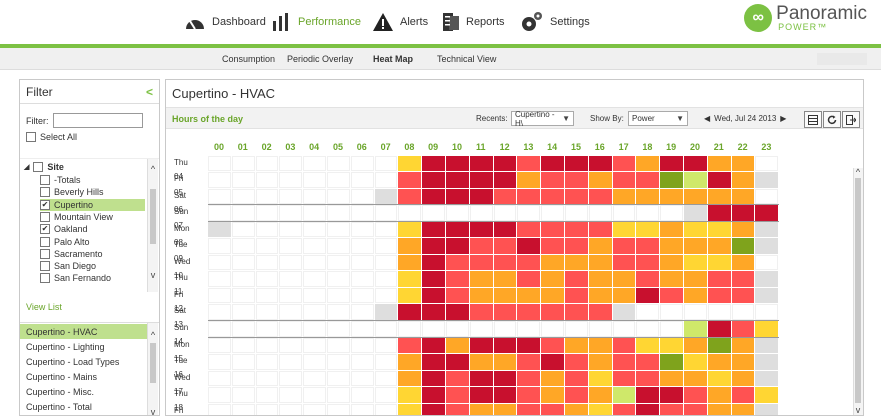 The image size is (881, 416). What do you see at coordinates (858, 410) in the screenshot?
I see `scroll-down-icon: v` at bounding box center [858, 410].